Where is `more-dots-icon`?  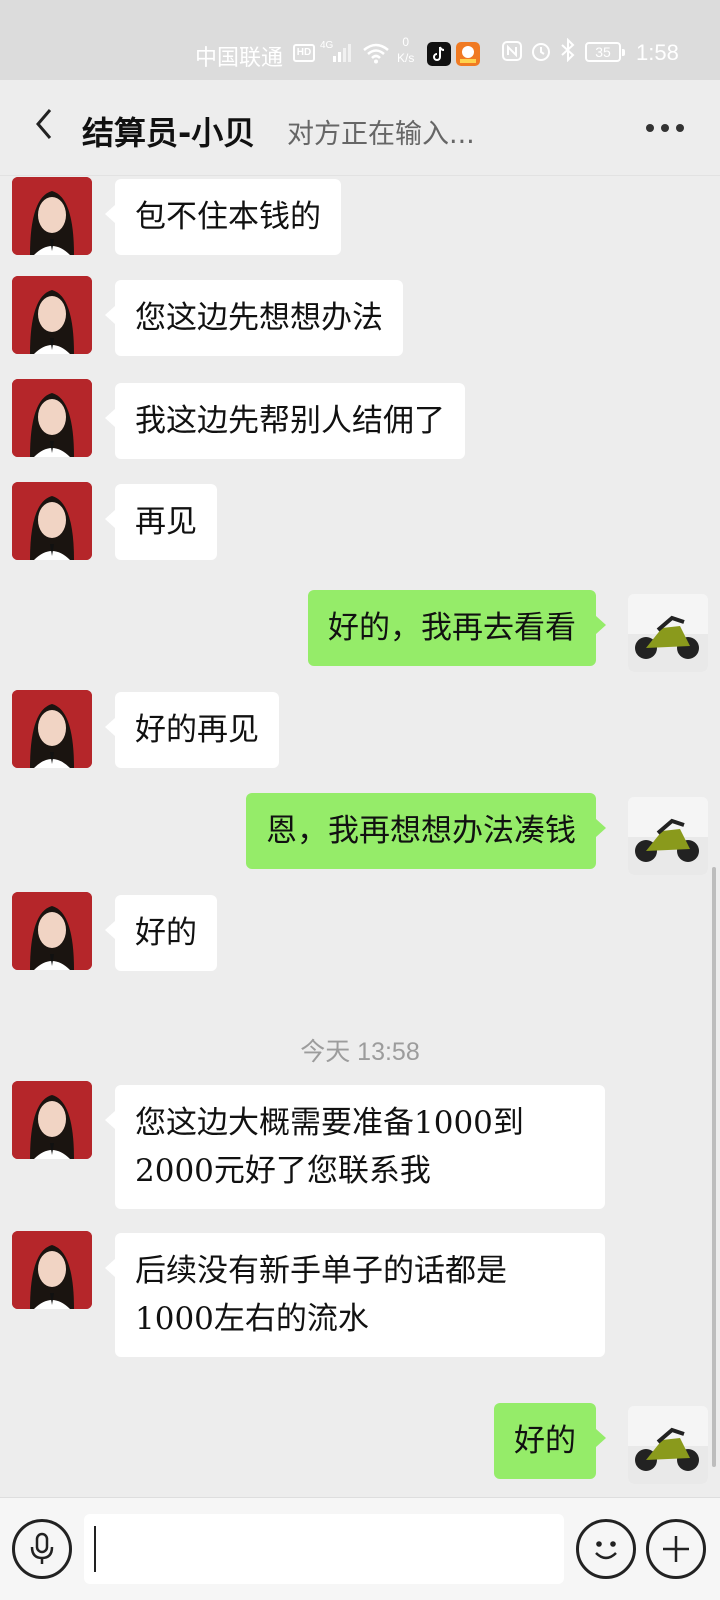 more-dots-icon is located at coordinates (665, 128).